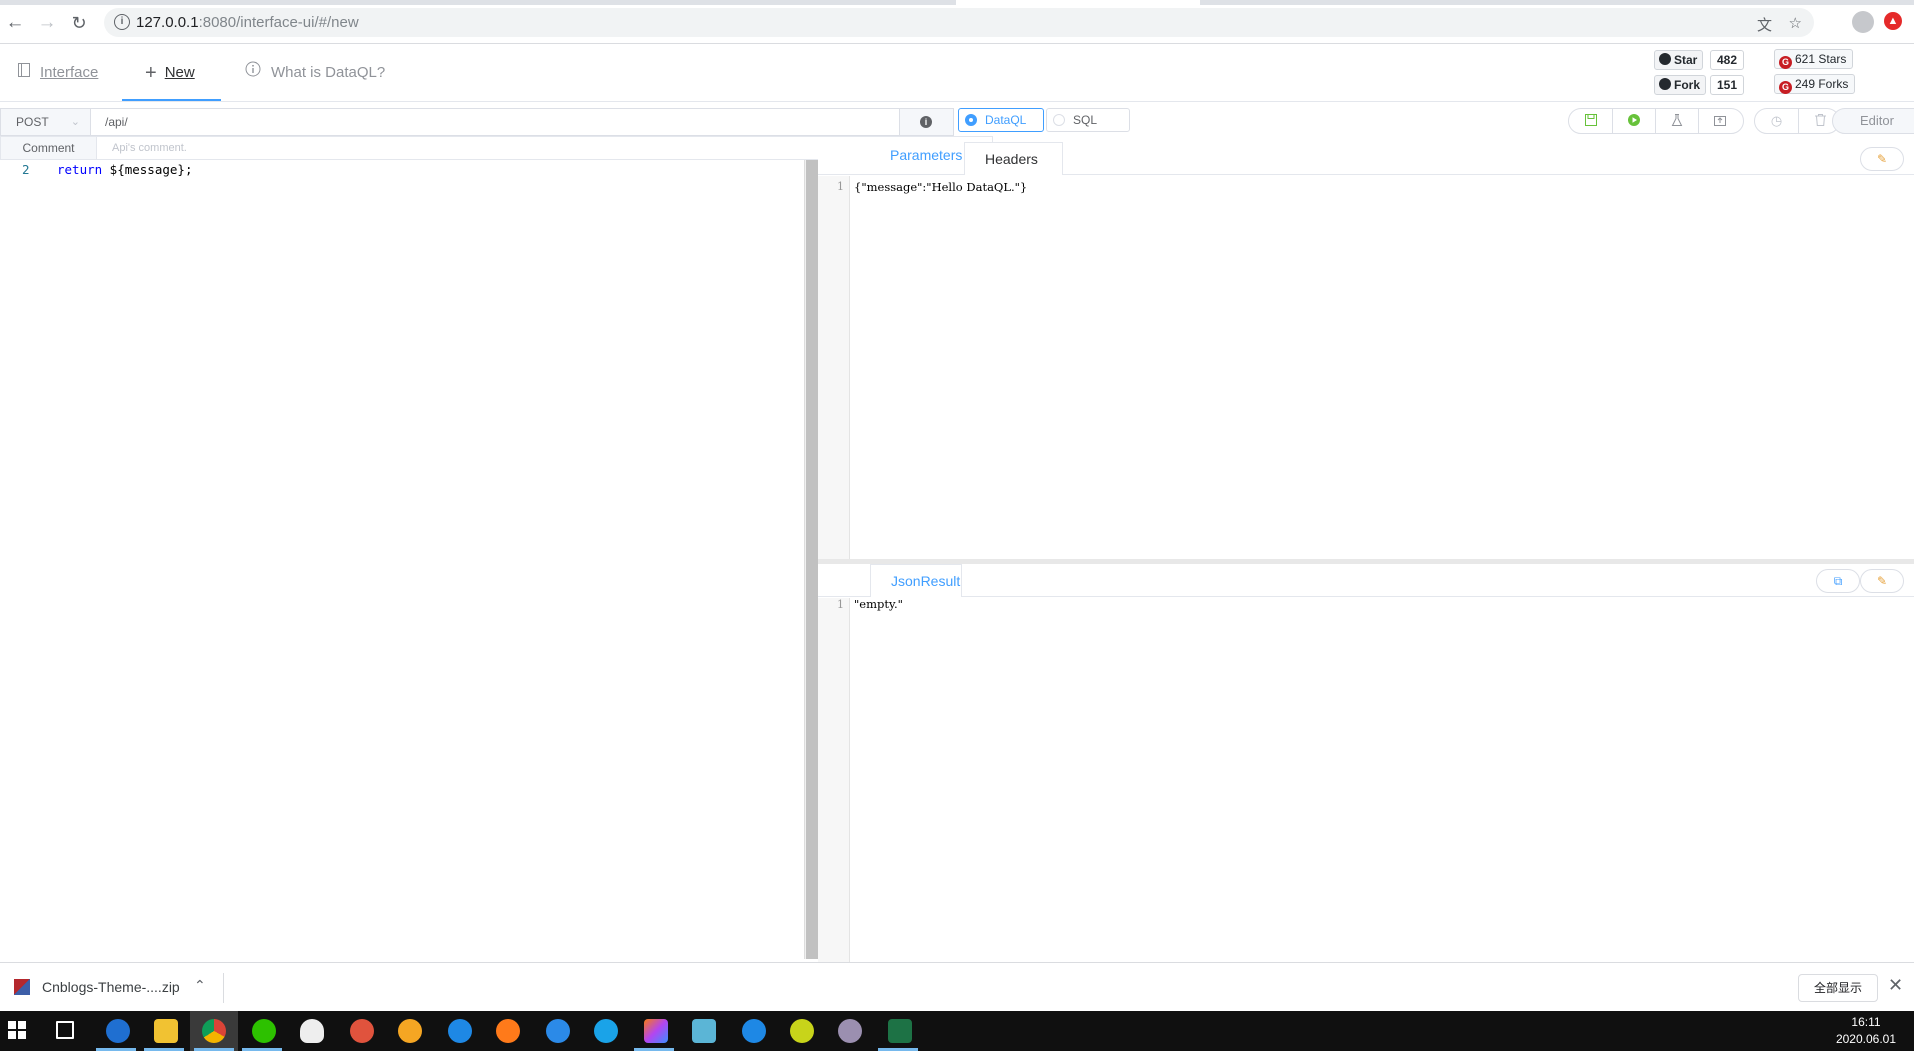 This screenshot has height=1051, width=1914. What do you see at coordinates (22, 987) in the screenshot?
I see `archive-file-icon` at bounding box center [22, 987].